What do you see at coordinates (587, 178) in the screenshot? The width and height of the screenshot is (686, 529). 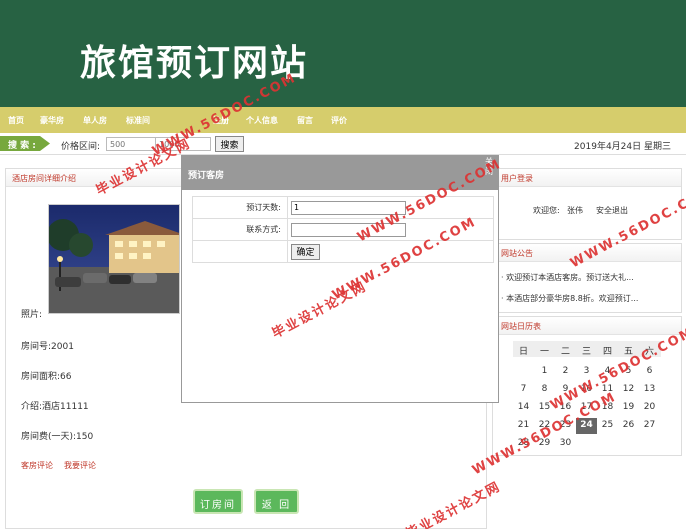 I see `user-login-title: 用户登录` at bounding box center [587, 178].